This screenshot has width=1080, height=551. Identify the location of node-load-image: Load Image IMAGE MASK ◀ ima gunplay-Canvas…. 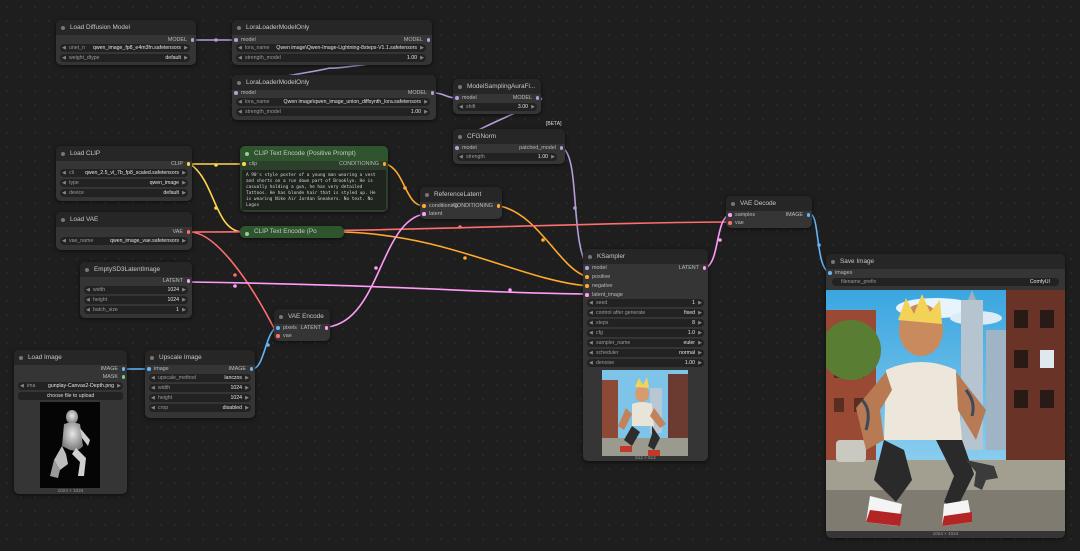
(70, 422).